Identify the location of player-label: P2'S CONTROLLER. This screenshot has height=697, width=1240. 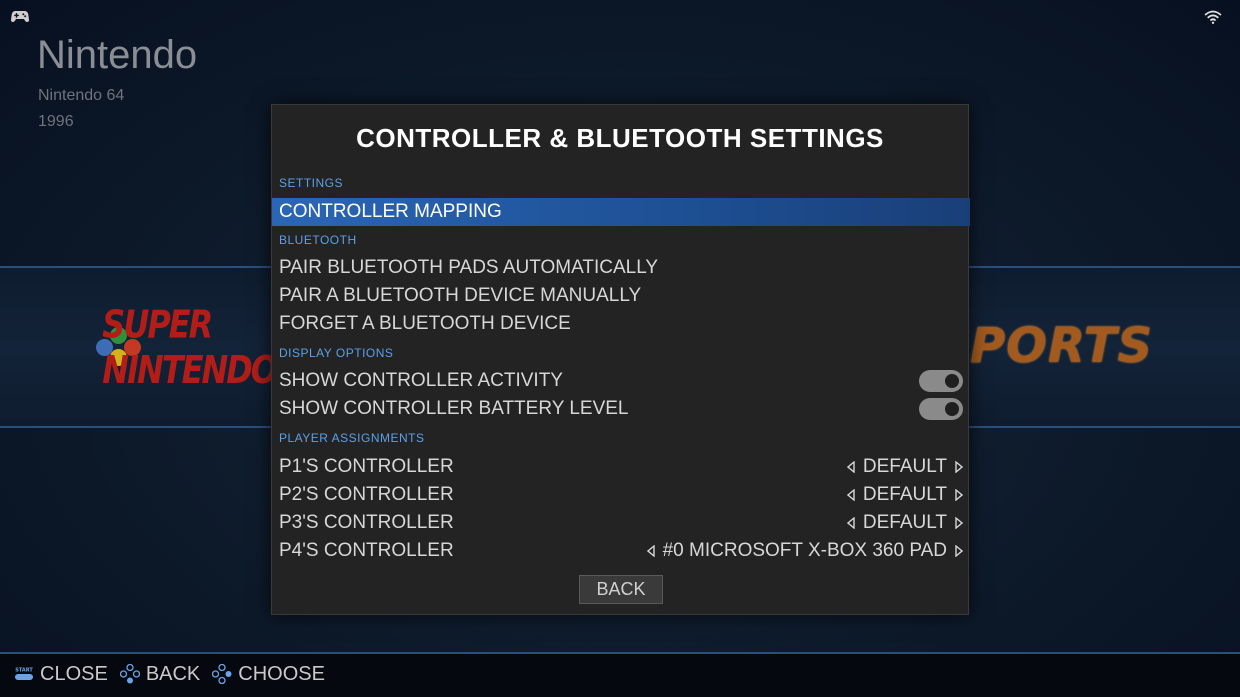
(366, 494).